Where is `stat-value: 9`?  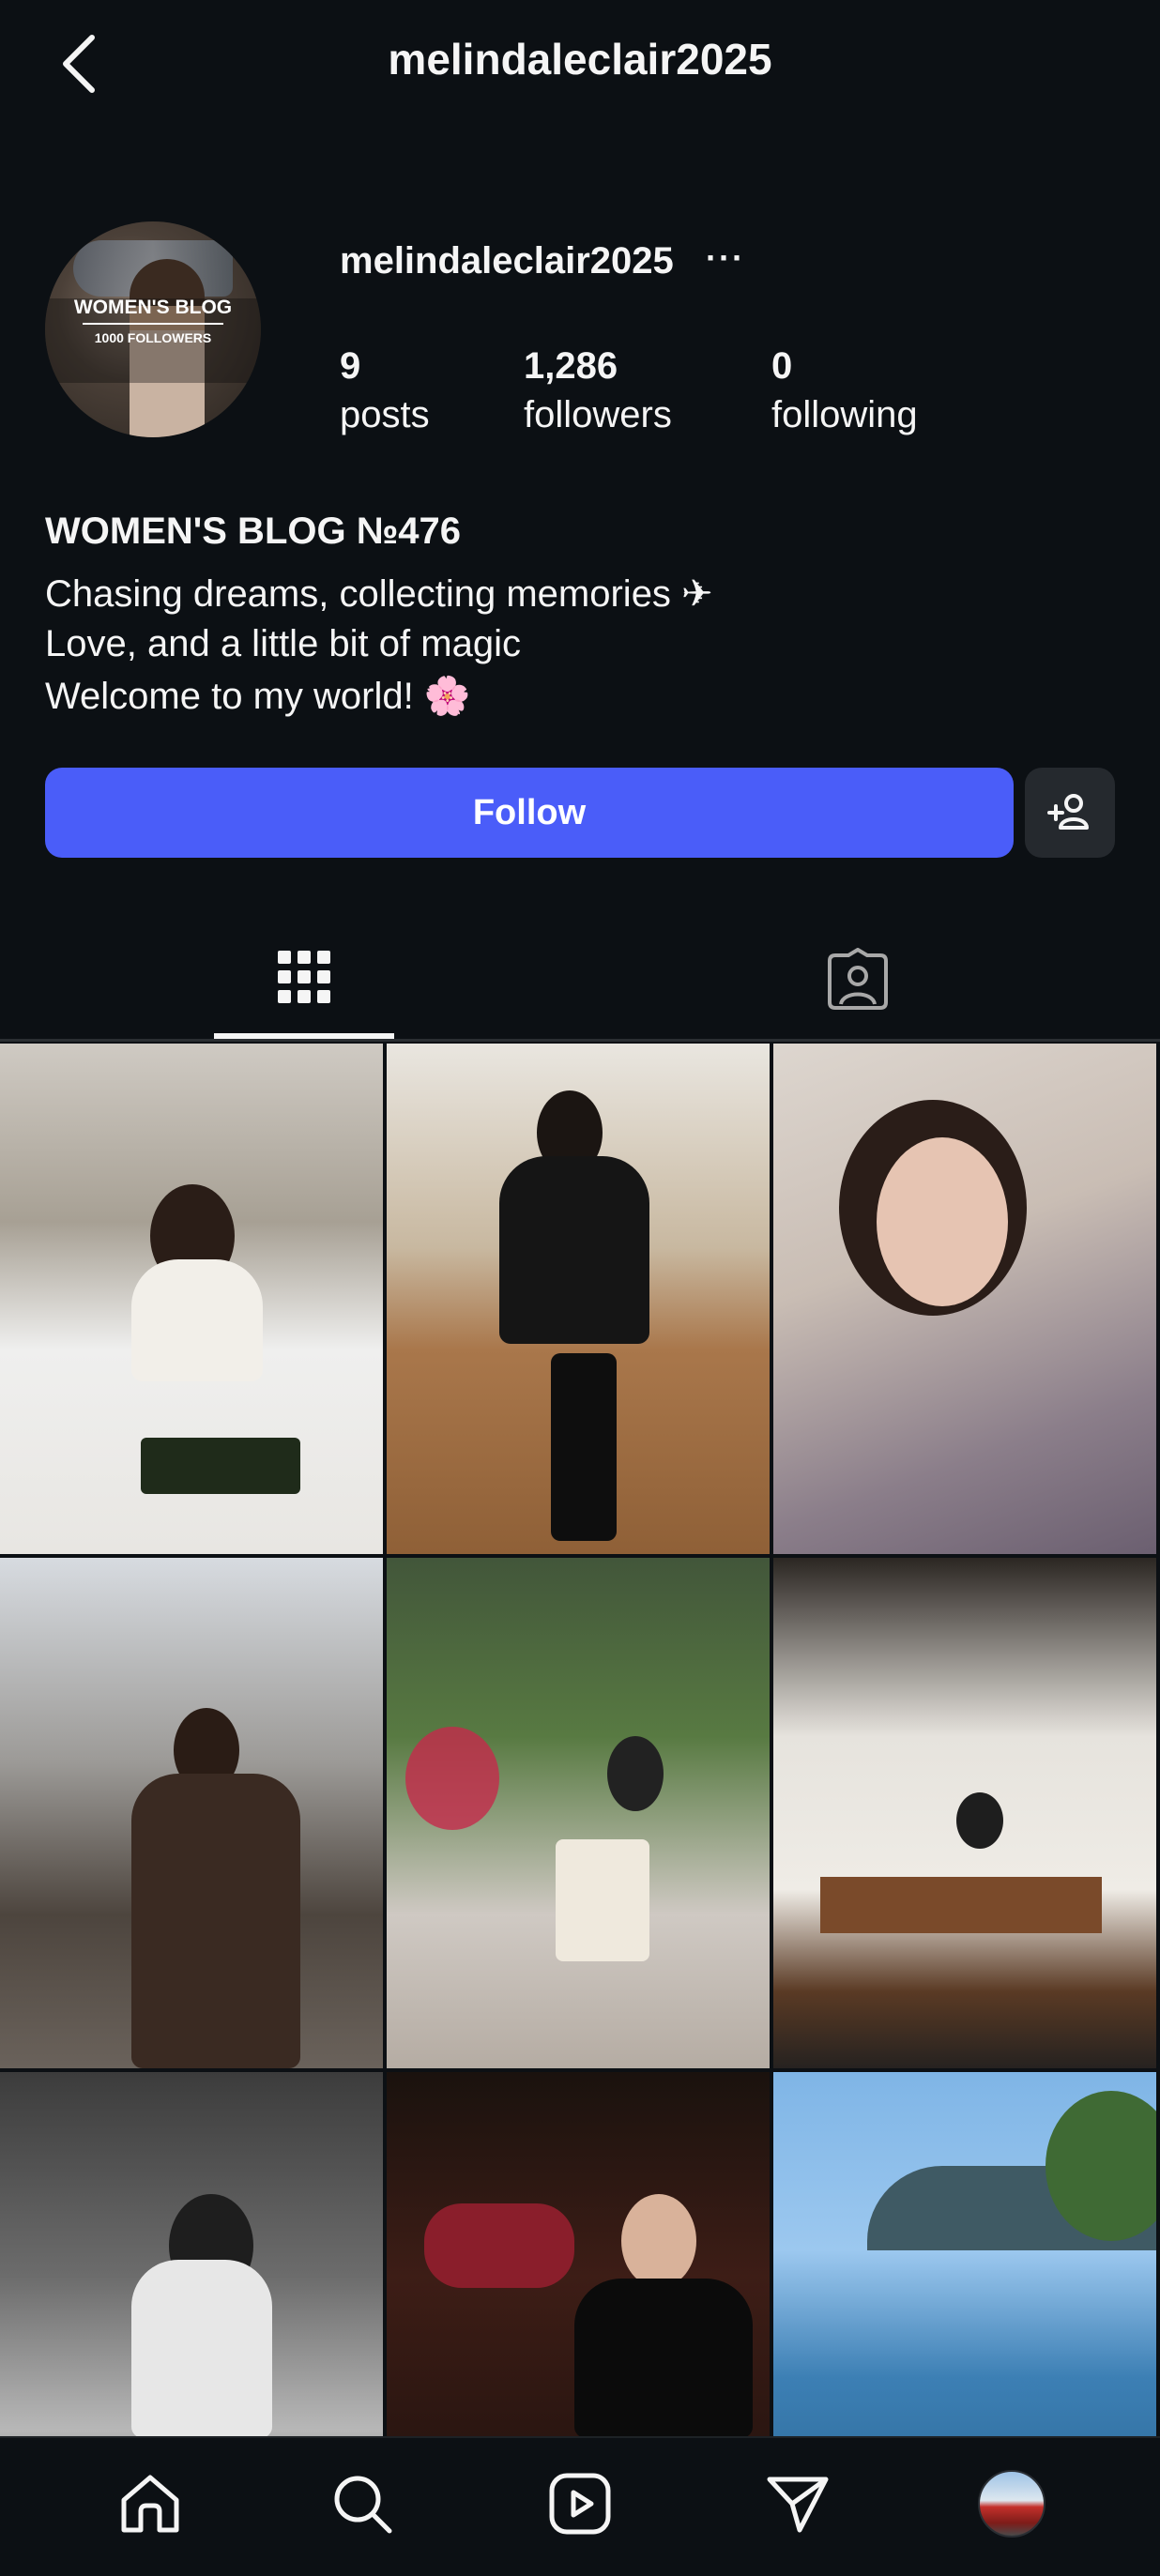
stat-value: 9 is located at coordinates (350, 366).